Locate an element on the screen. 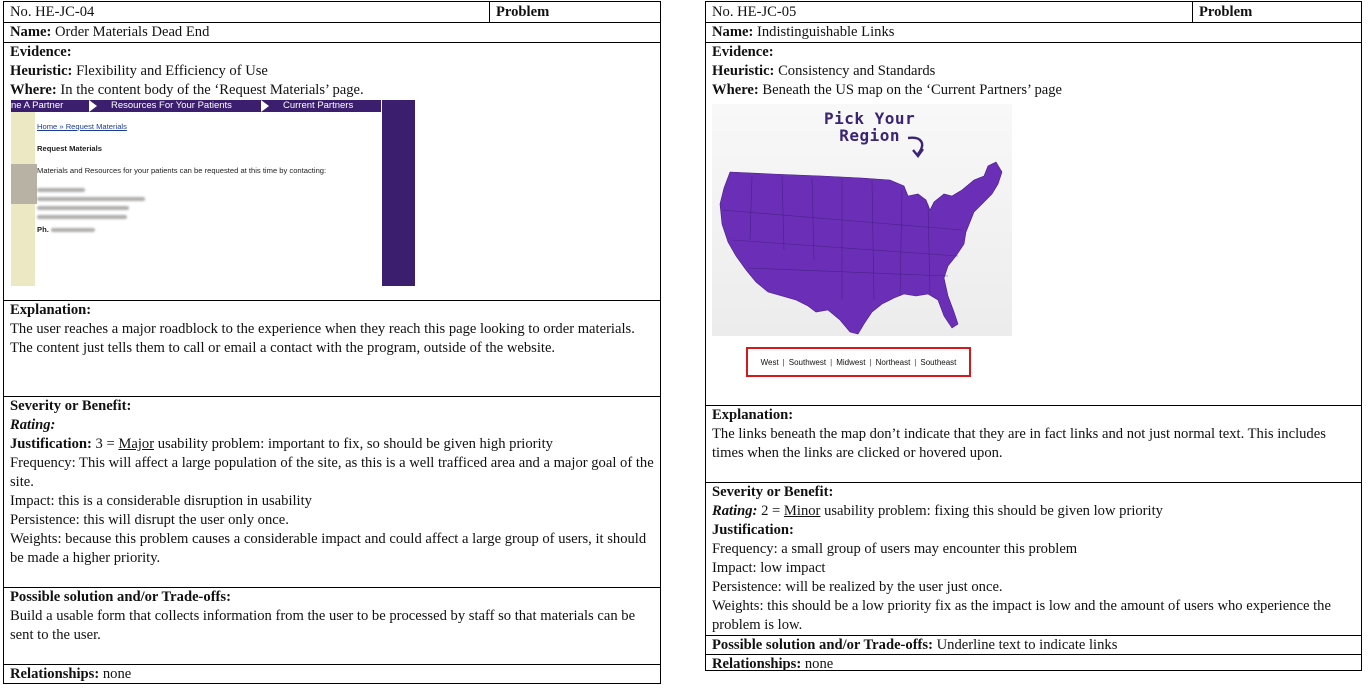  card-header: No. HE-JC-04 Problem is located at coordinates (332, 12).